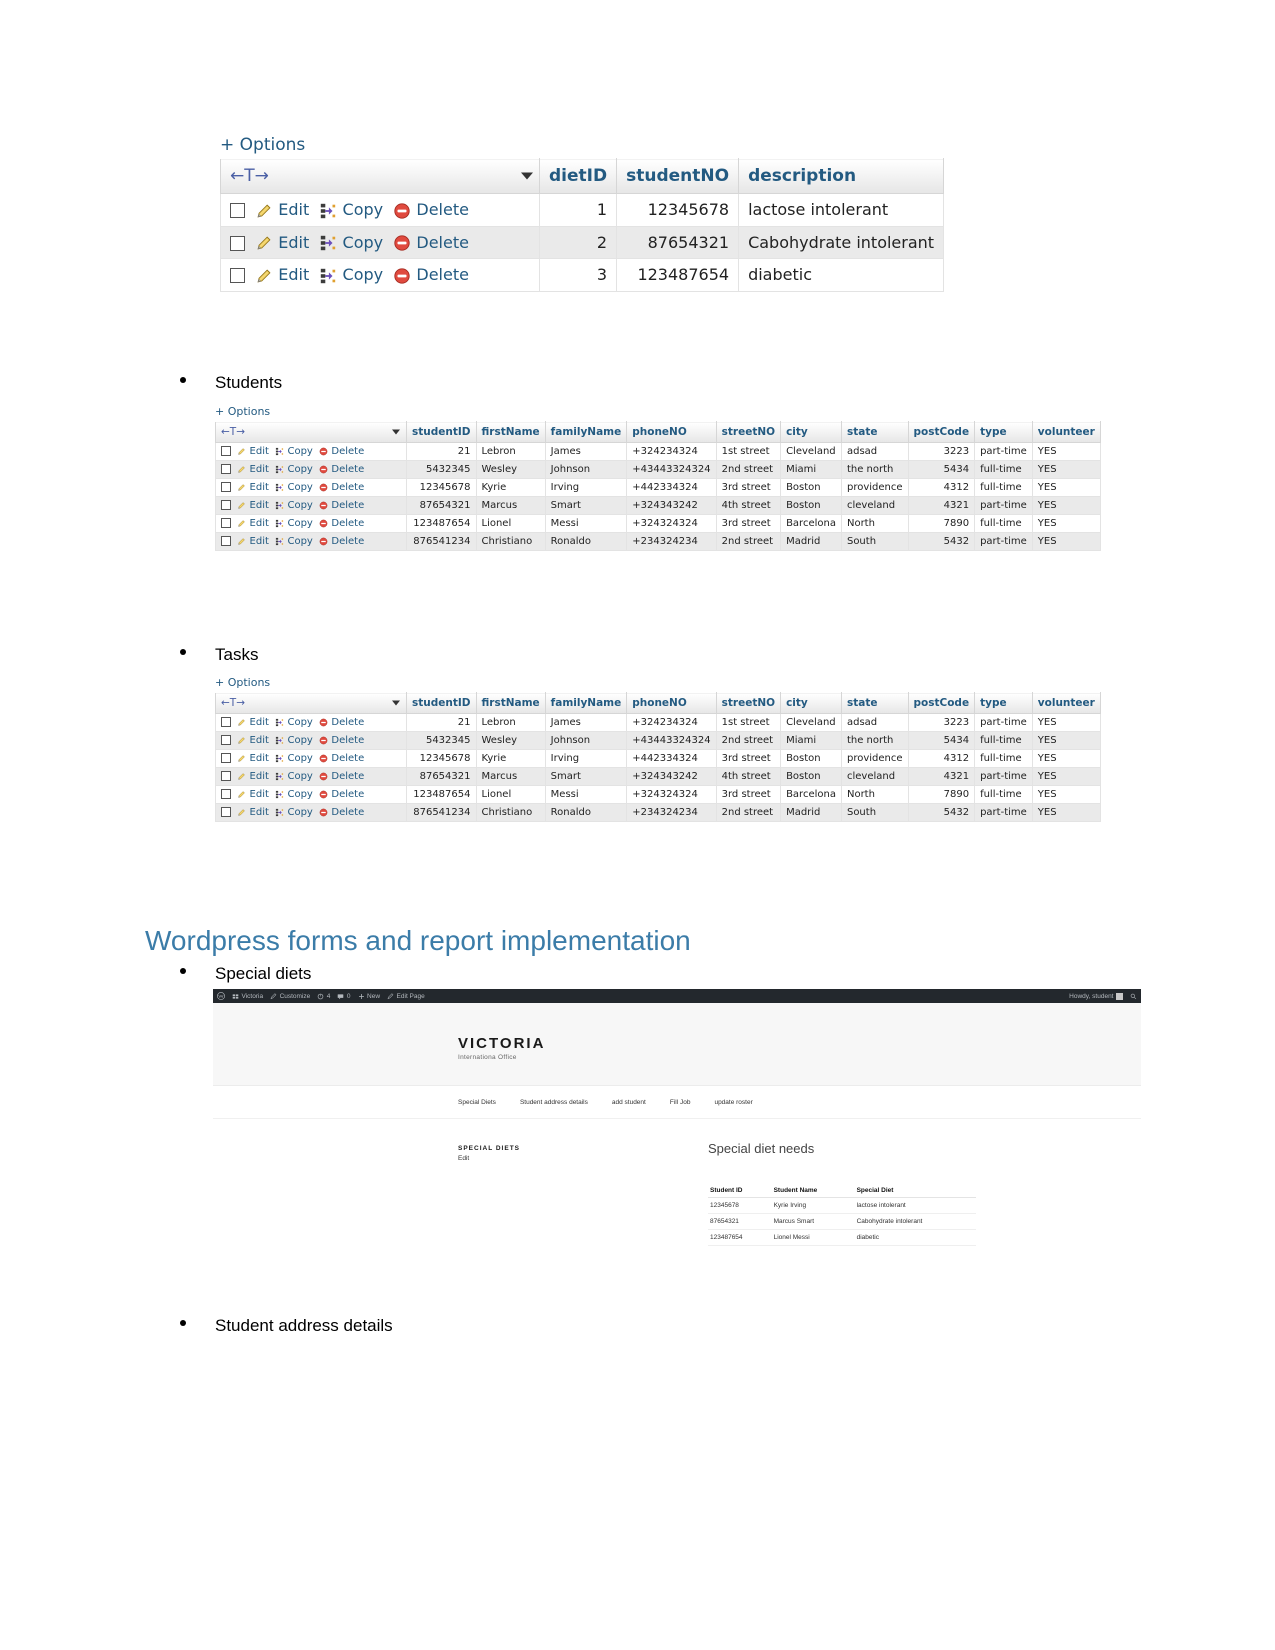  What do you see at coordinates (489, 1158) in the screenshot?
I see `edit-page-link: Edit` at bounding box center [489, 1158].